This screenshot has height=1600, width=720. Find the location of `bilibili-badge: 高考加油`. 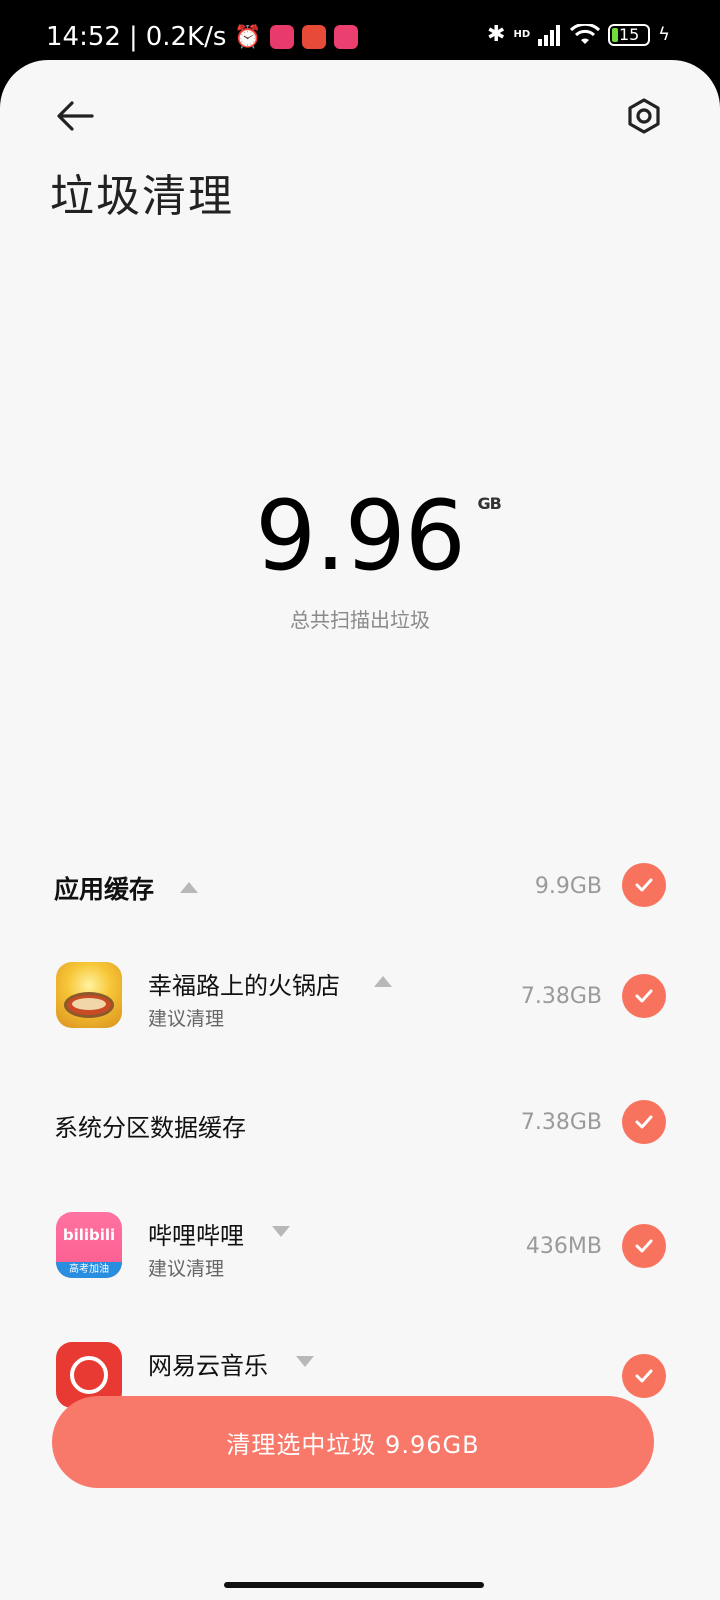

bilibili-badge: 高考加油 is located at coordinates (89, 1270).